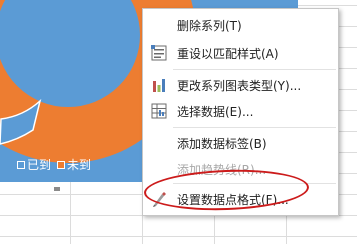 The width and height of the screenshot is (357, 244). I want to click on chart-resize-handle, so click(57, 189).